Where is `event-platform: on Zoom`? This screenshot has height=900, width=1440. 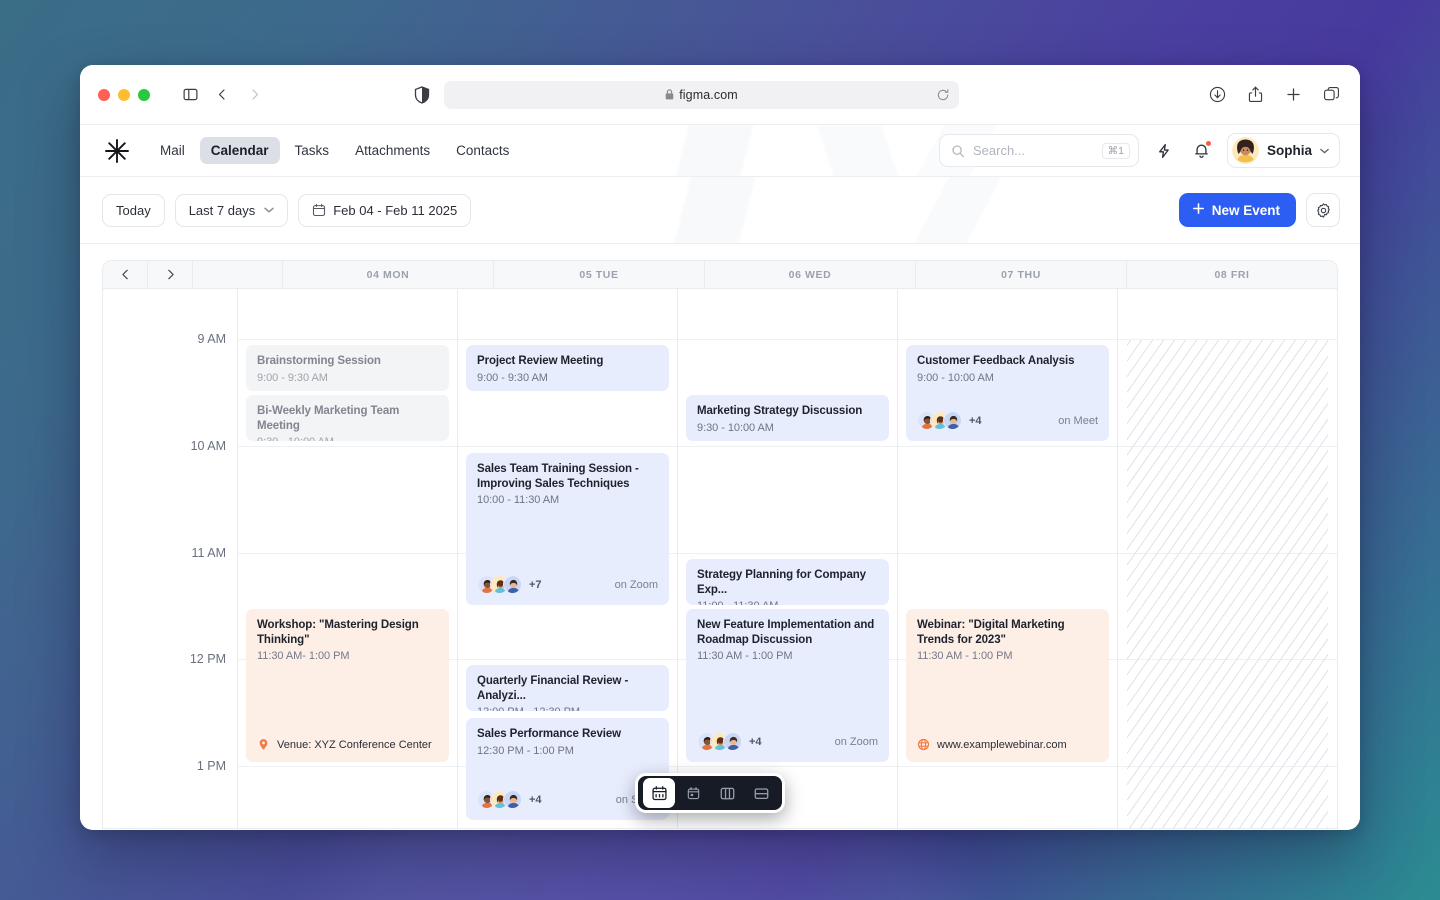 event-platform: on Zoom is located at coordinates (856, 741).